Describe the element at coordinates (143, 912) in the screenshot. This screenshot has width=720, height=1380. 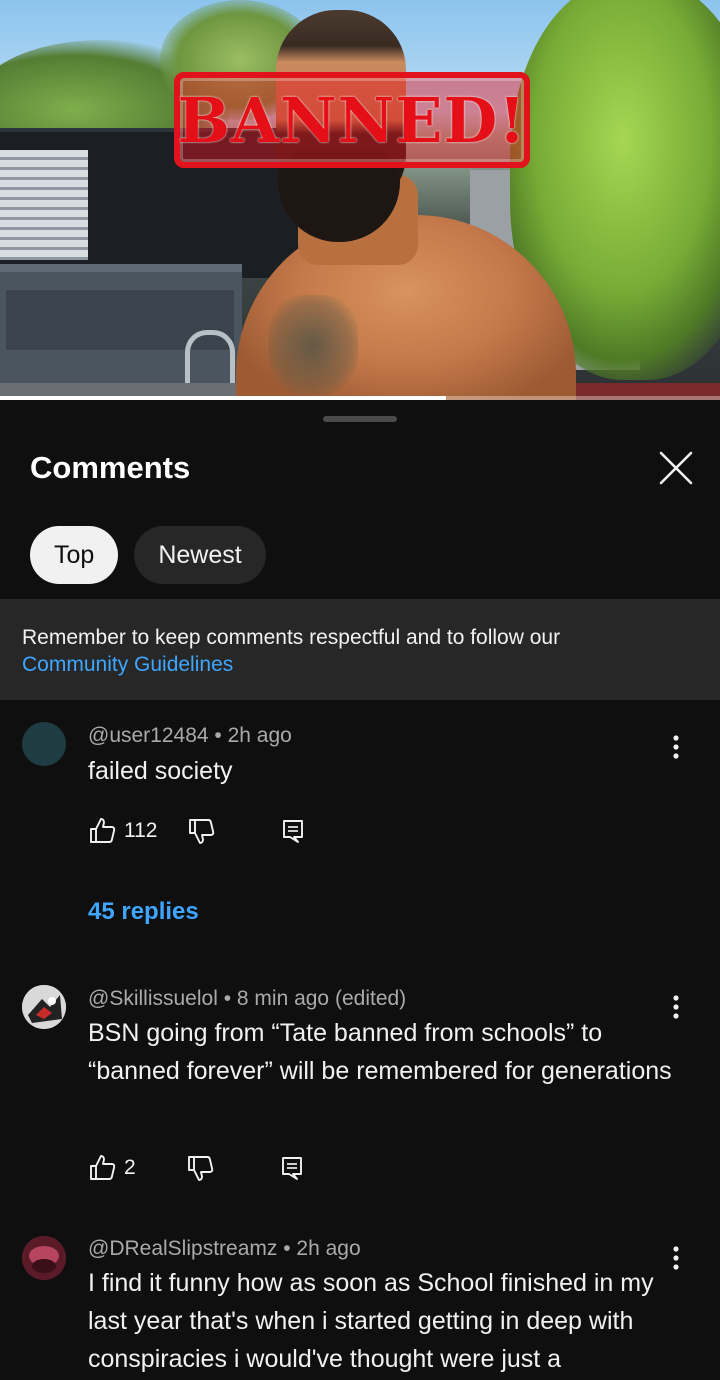
I see `view-replies-link: 45 replies` at that location.